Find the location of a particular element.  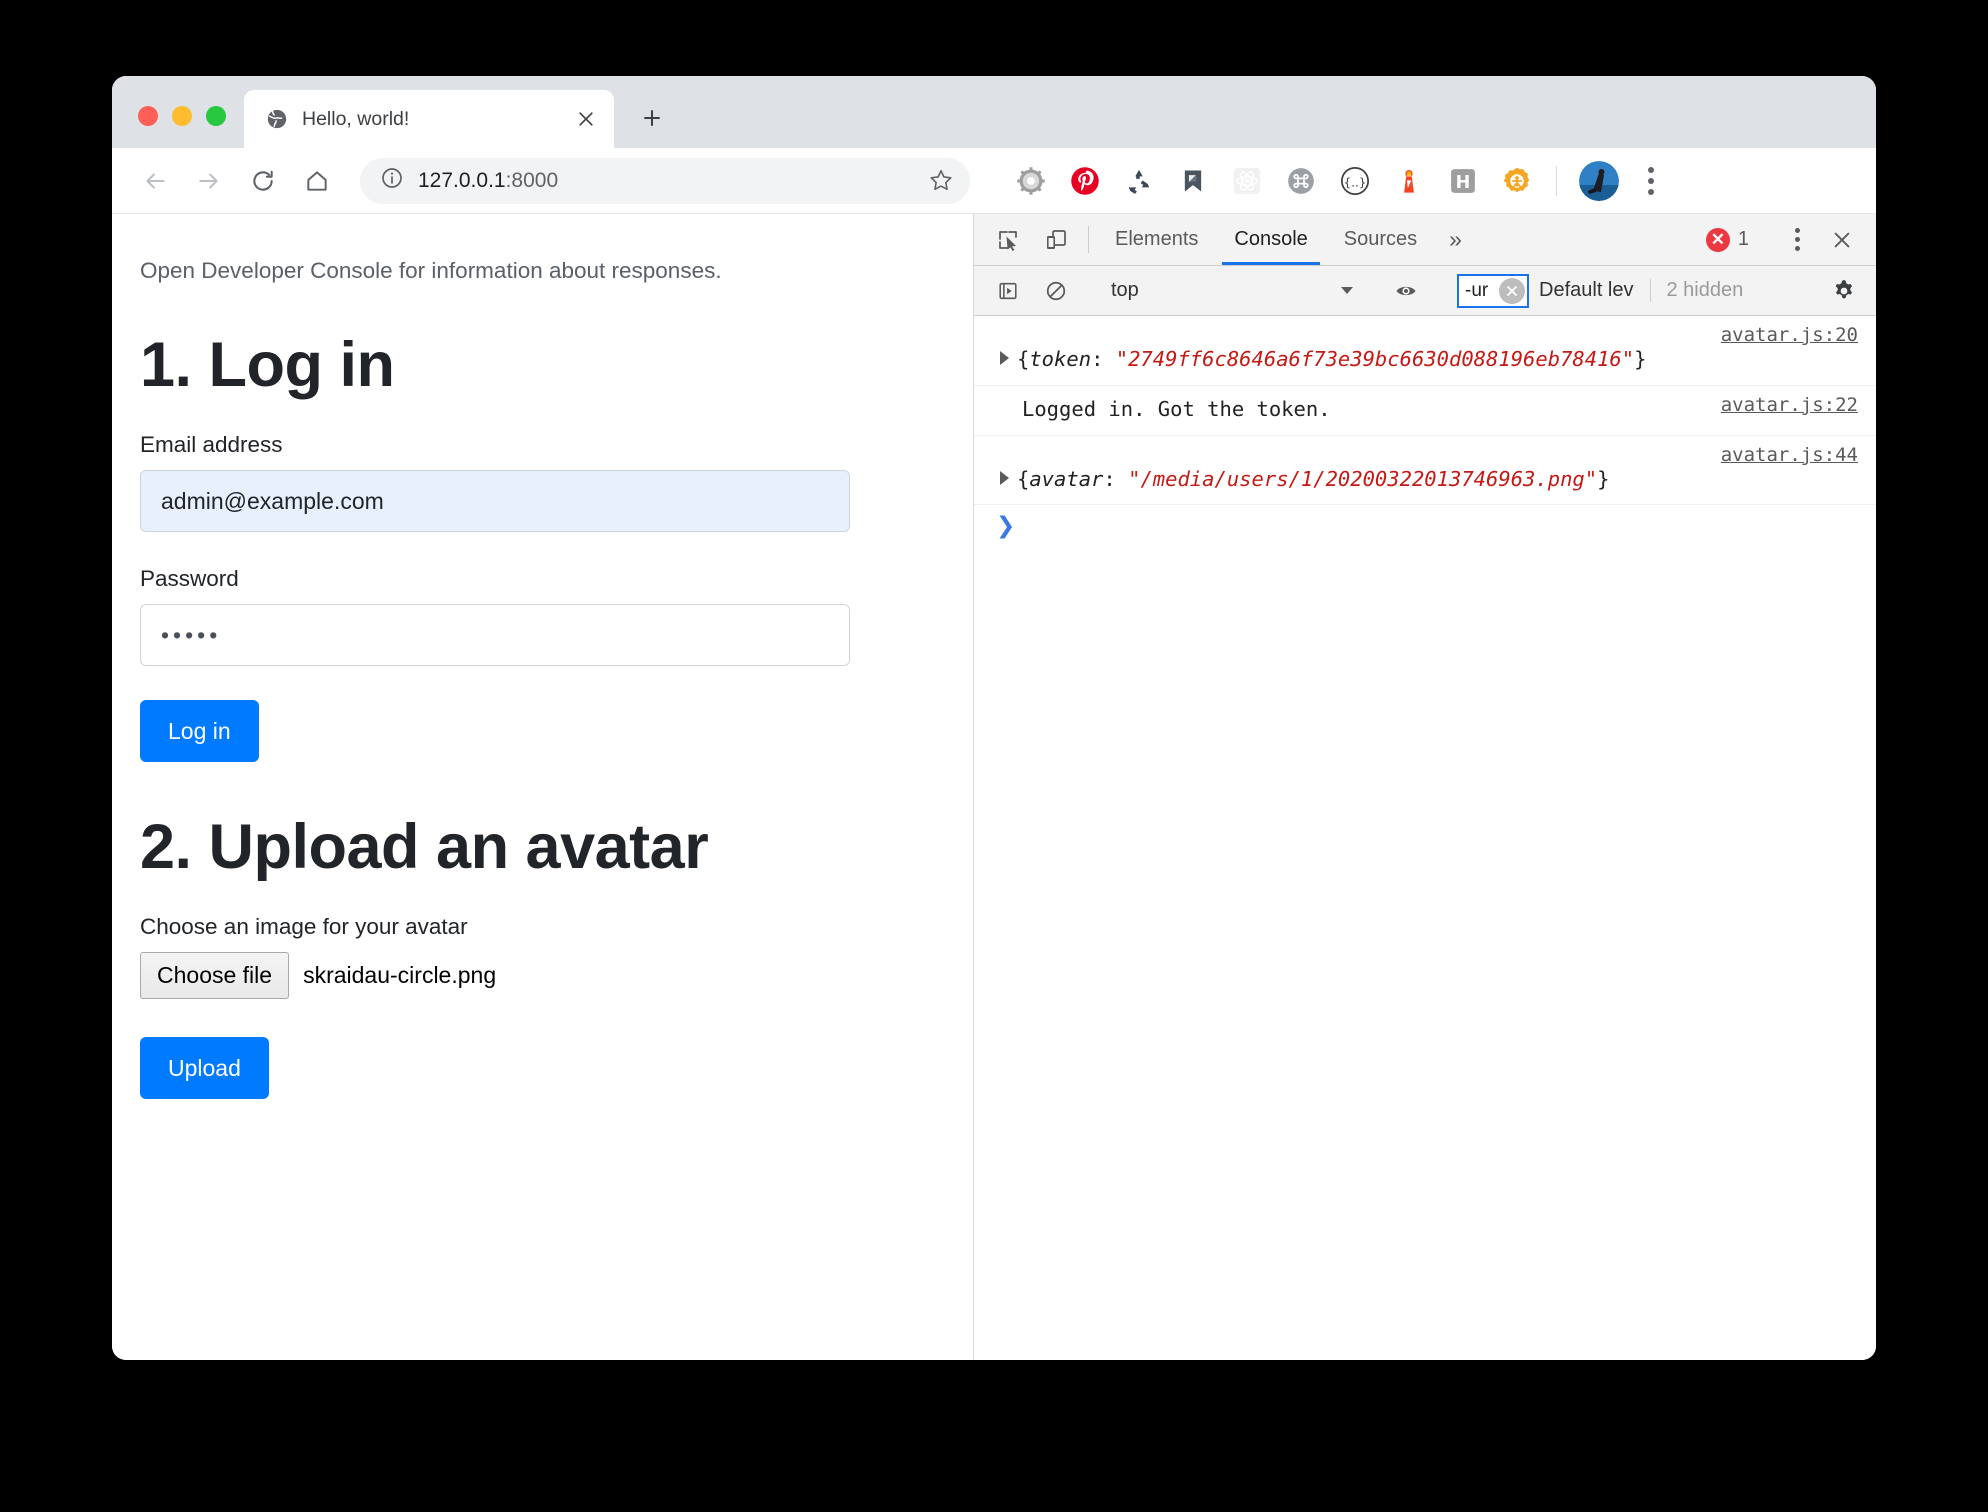

window-controls is located at coordinates (178, 127).